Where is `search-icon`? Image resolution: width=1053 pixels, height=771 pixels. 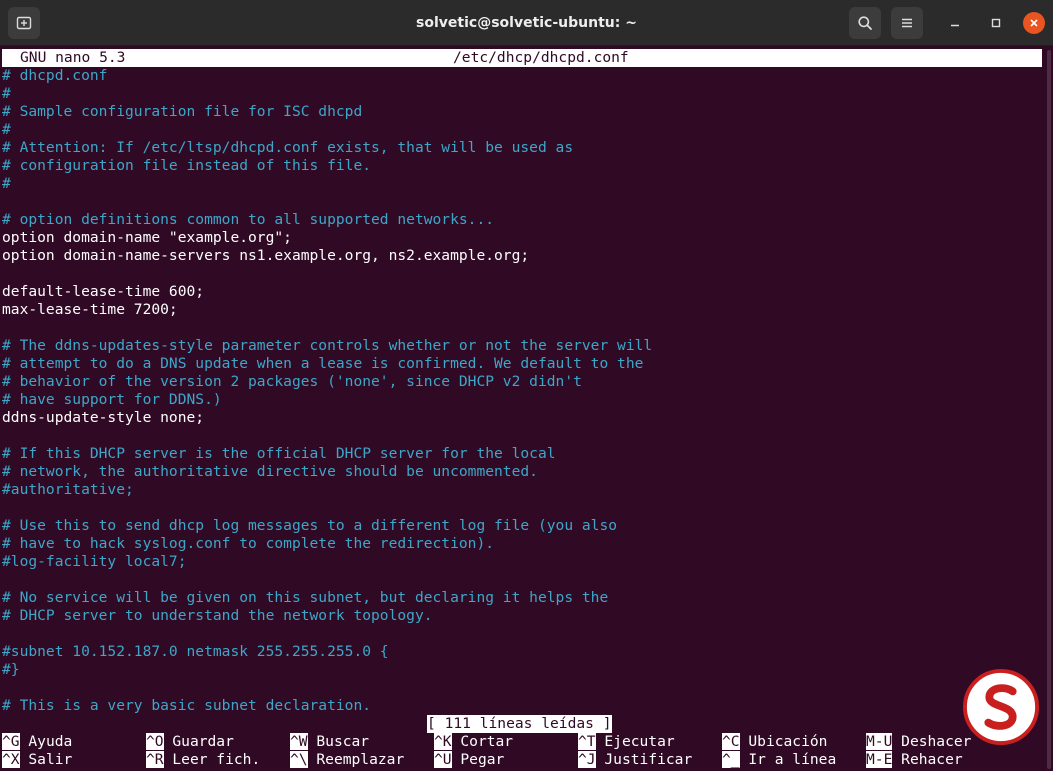 search-icon is located at coordinates (865, 23).